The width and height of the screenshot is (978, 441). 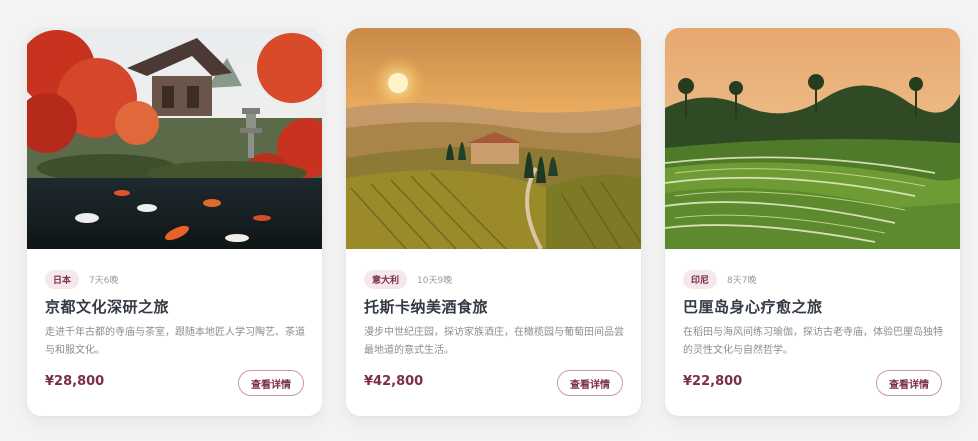 What do you see at coordinates (104, 281) in the screenshot?
I see `tour-duration: 7天6晚` at bounding box center [104, 281].